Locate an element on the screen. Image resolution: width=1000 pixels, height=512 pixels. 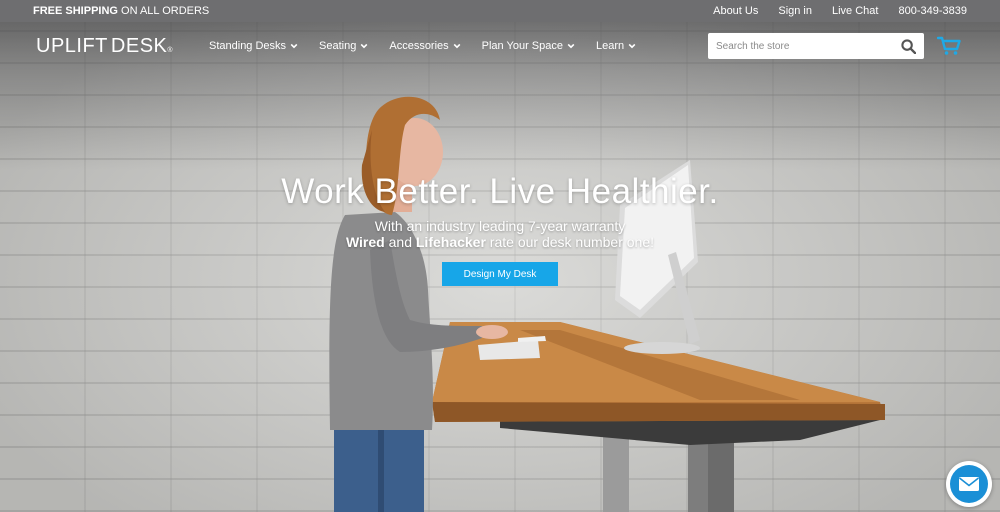
nav-label: Learn is located at coordinates (610, 46).